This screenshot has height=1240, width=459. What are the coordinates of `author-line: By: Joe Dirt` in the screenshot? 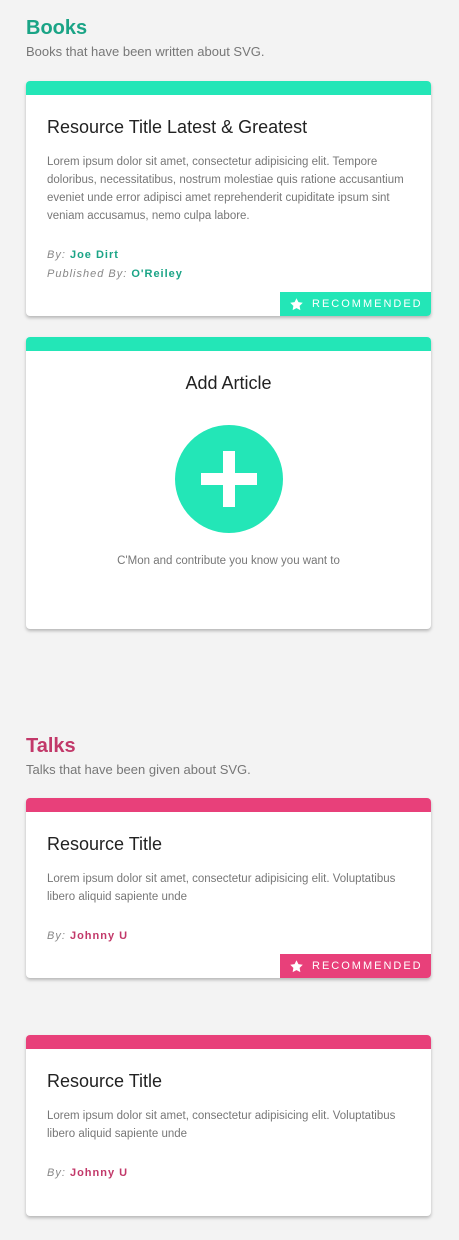 It's located at (228, 255).